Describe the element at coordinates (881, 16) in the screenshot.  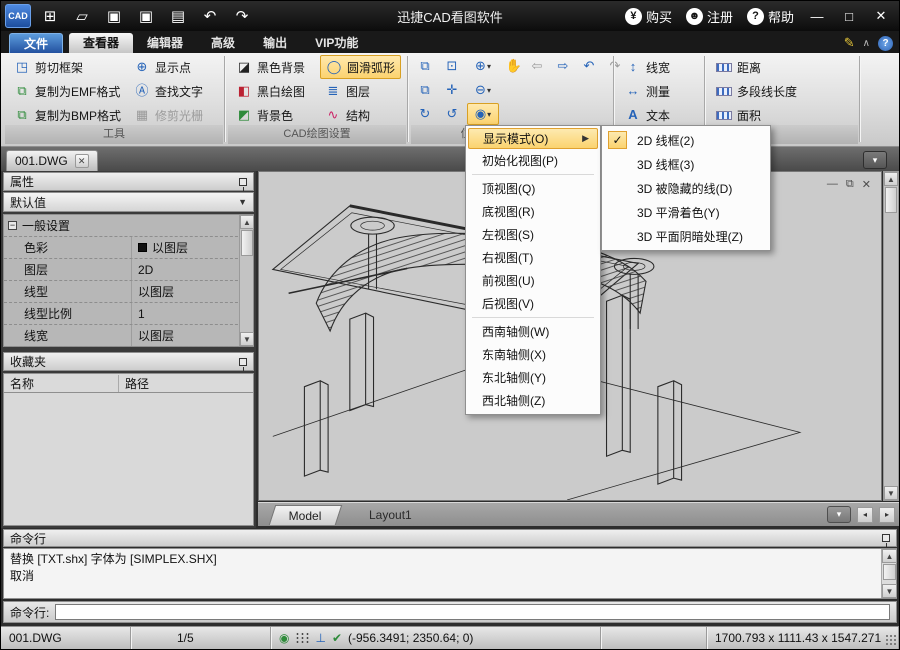
I see `close-button: ✕` at that location.